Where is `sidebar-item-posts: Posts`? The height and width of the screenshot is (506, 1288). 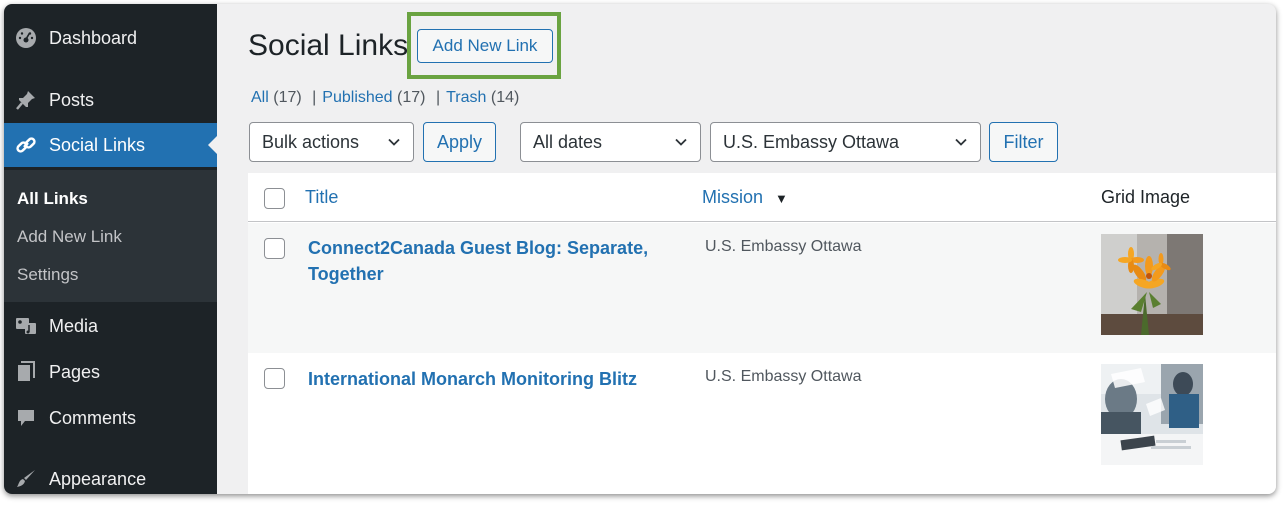 sidebar-item-posts: Posts is located at coordinates (110, 100).